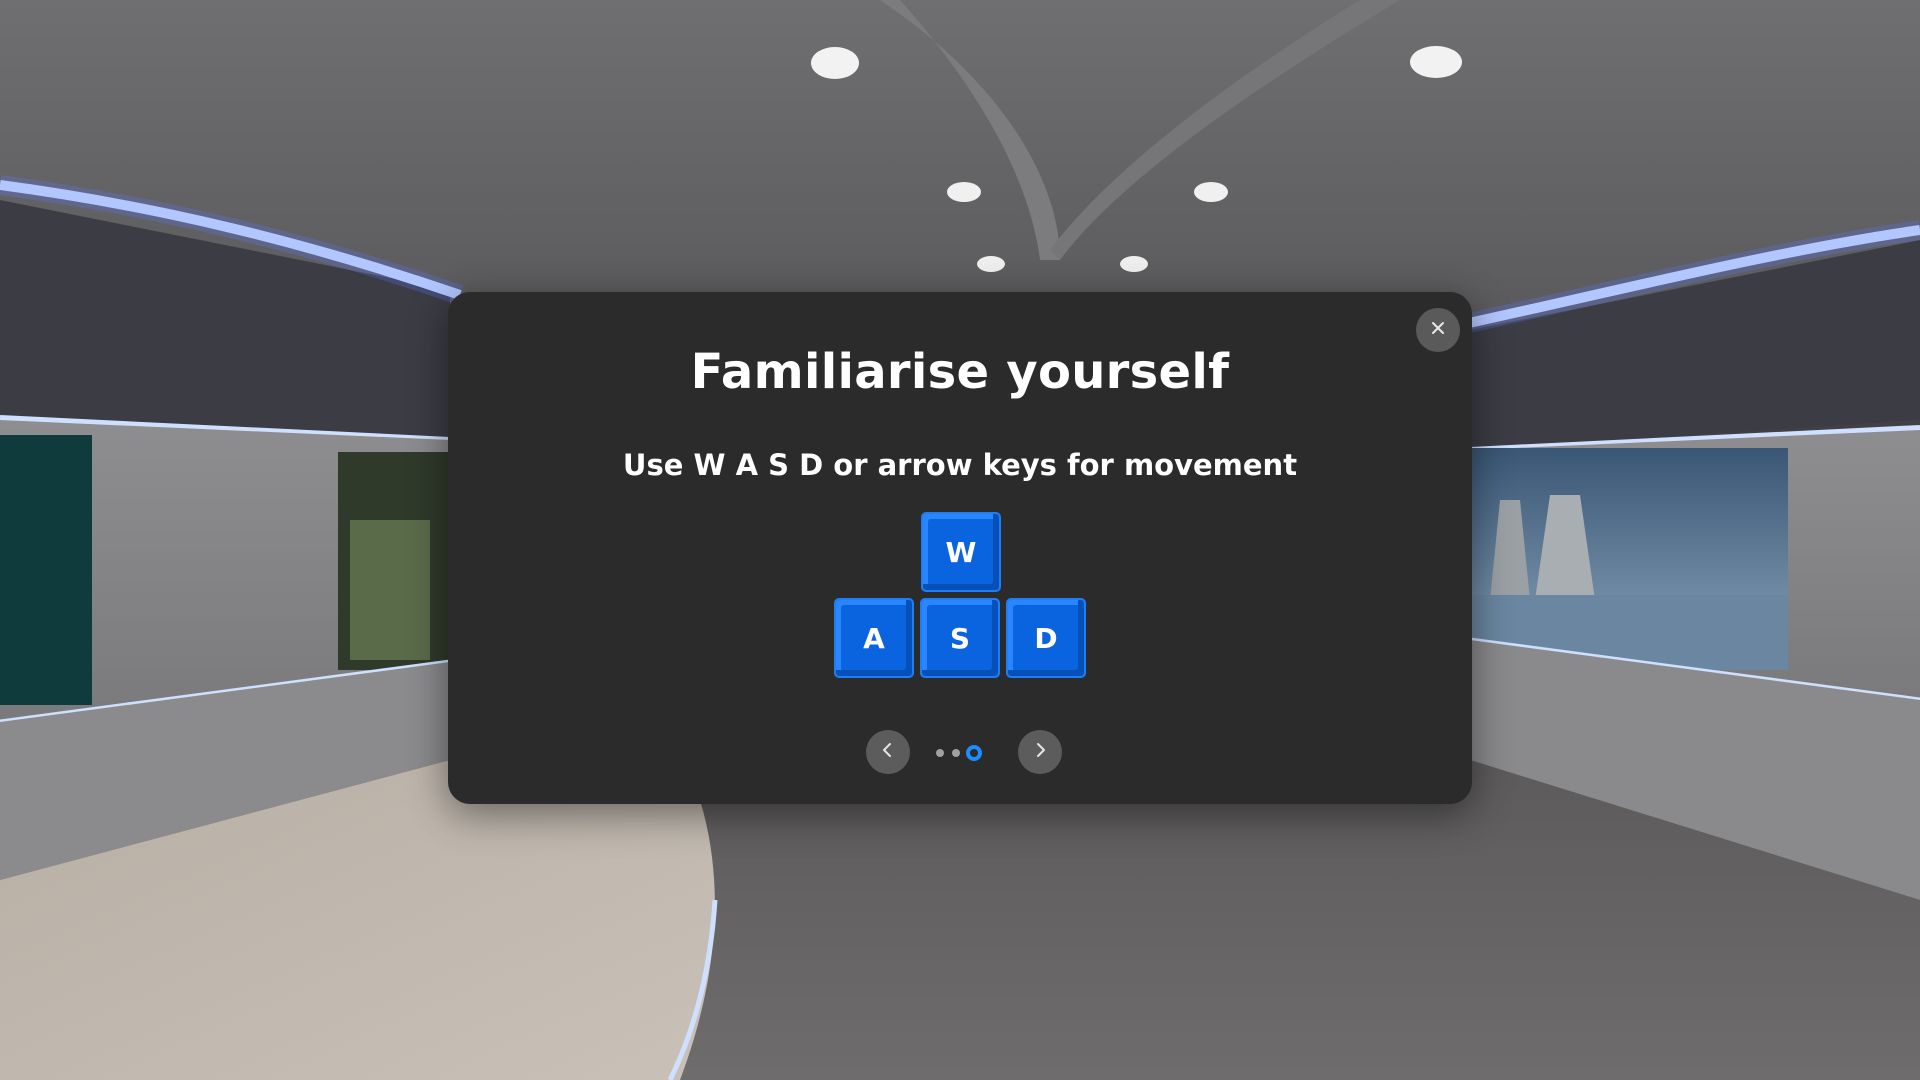 The width and height of the screenshot is (1920, 1080). I want to click on key-d: D, so click(1046, 638).